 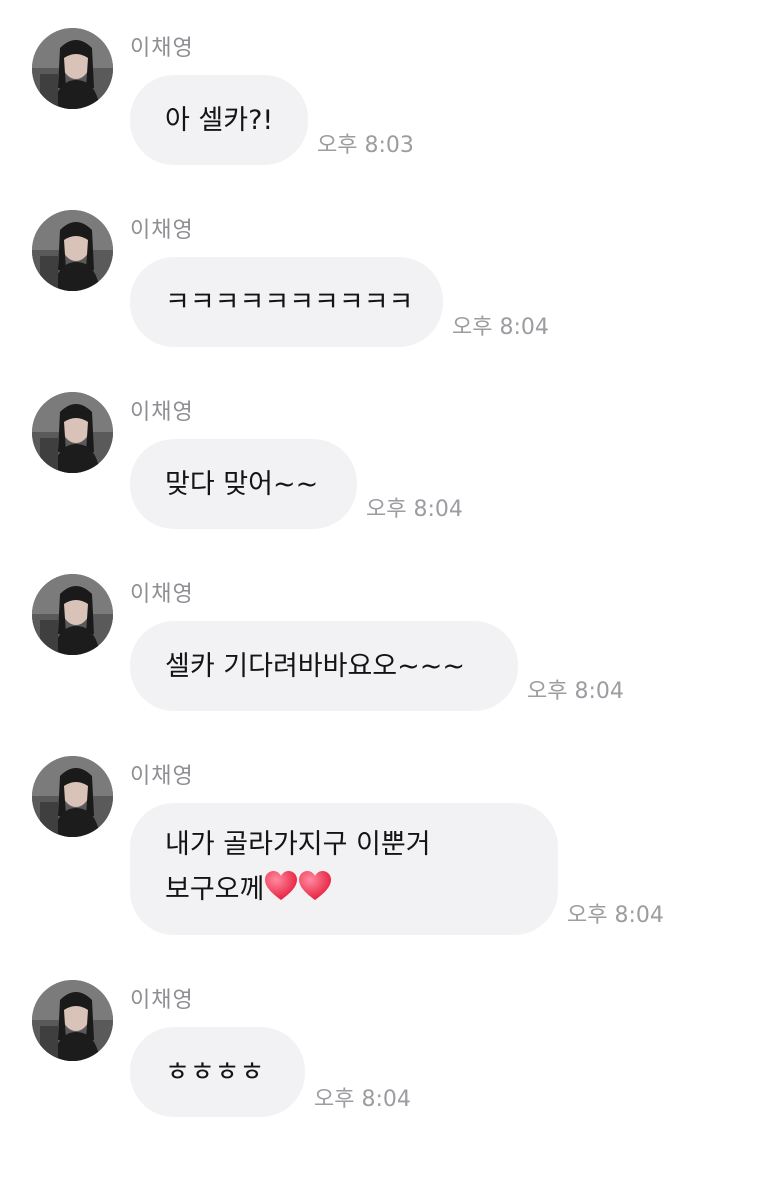 I want to click on message-timestamp: 오후 8:03, so click(x=365, y=145).